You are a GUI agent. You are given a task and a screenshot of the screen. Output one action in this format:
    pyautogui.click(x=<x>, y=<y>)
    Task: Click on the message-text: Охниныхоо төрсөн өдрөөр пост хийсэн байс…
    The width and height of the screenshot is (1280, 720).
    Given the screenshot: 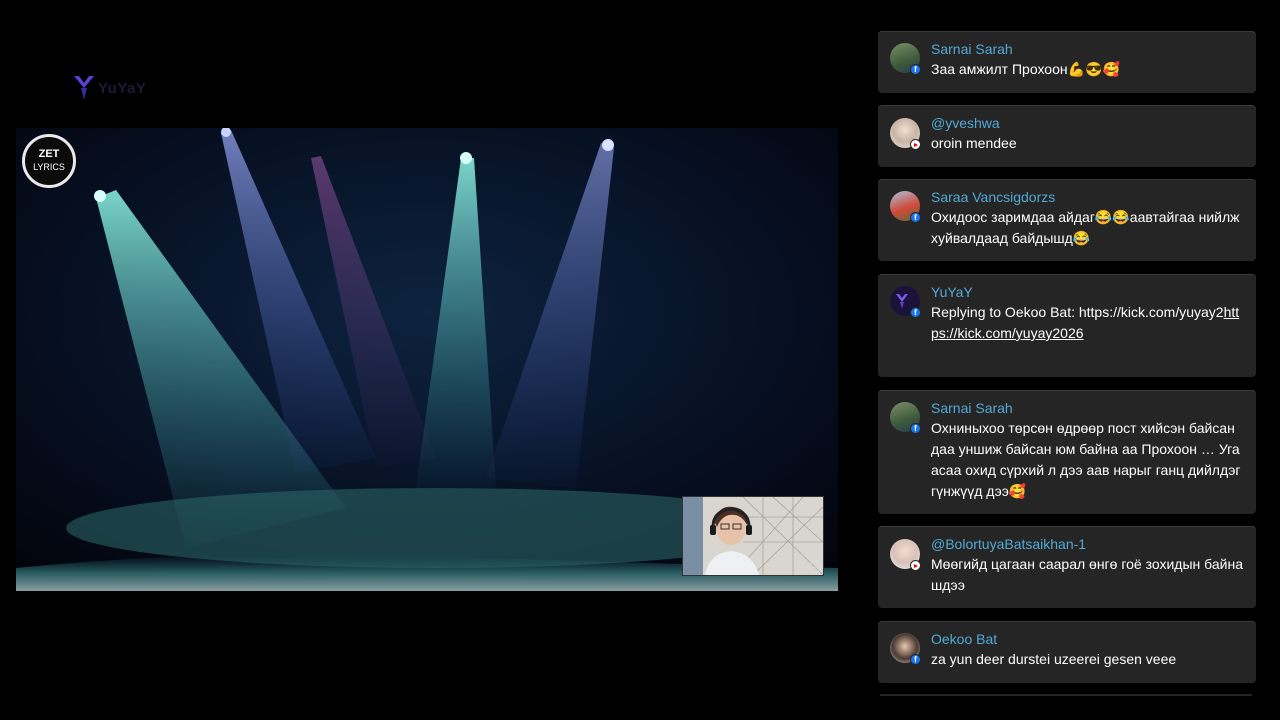 What is the action you would take?
    pyautogui.click(x=1086, y=459)
    